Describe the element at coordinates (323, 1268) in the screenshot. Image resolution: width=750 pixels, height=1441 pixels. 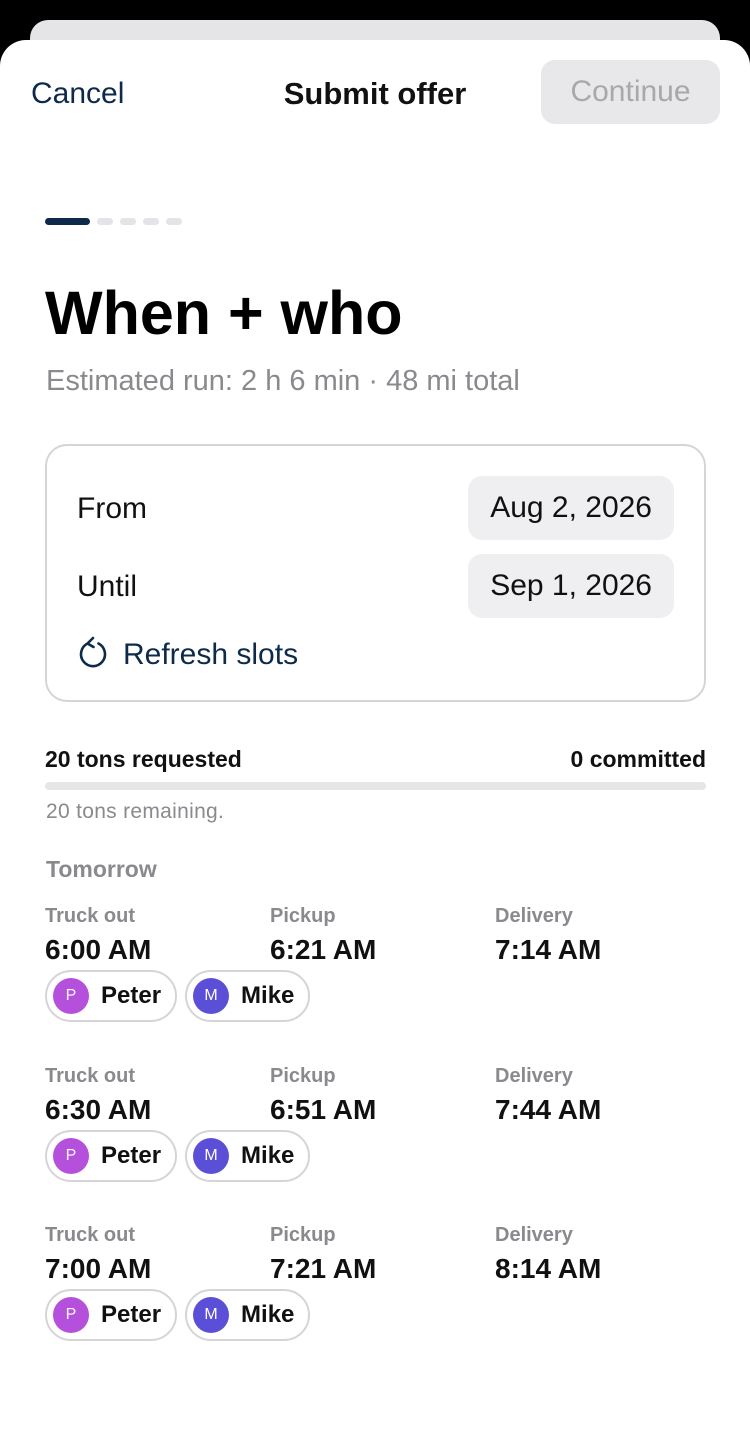
I see `slot-time: 7:21 AM` at that location.